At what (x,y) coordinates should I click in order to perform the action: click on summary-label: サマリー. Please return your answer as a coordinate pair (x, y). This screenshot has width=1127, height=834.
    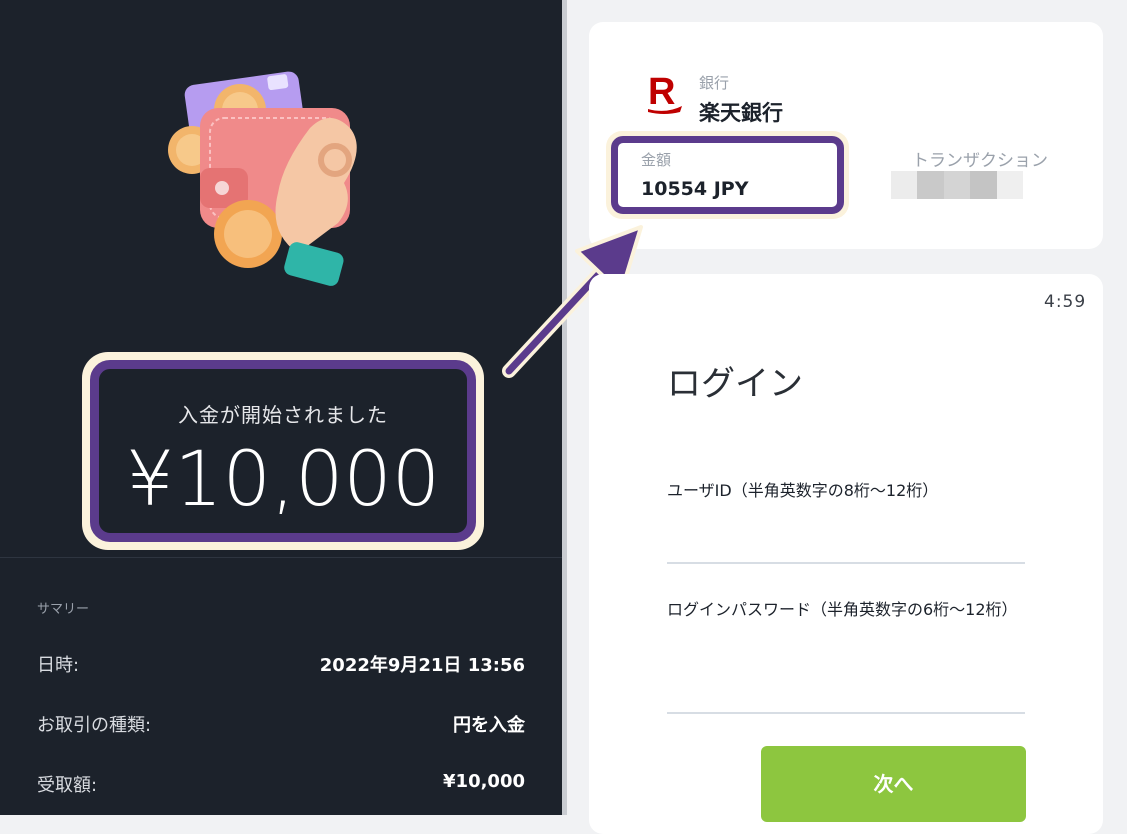
    Looking at the image, I should click on (63, 609).